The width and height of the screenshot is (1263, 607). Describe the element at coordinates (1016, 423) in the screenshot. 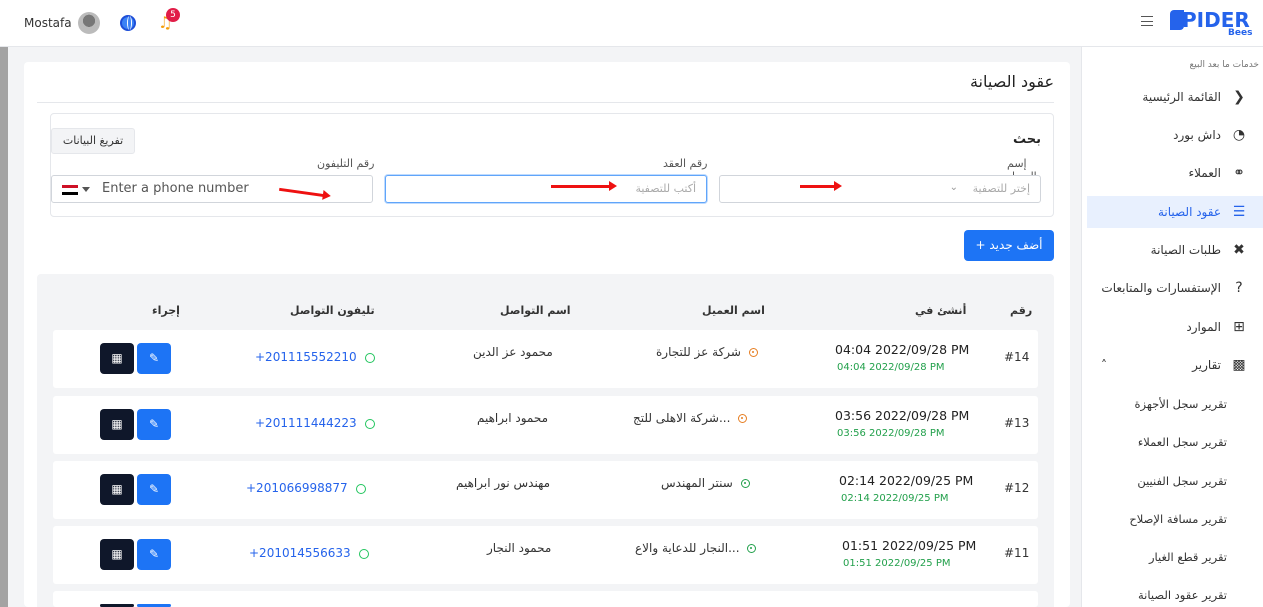

I see `contract-number: #13` at that location.